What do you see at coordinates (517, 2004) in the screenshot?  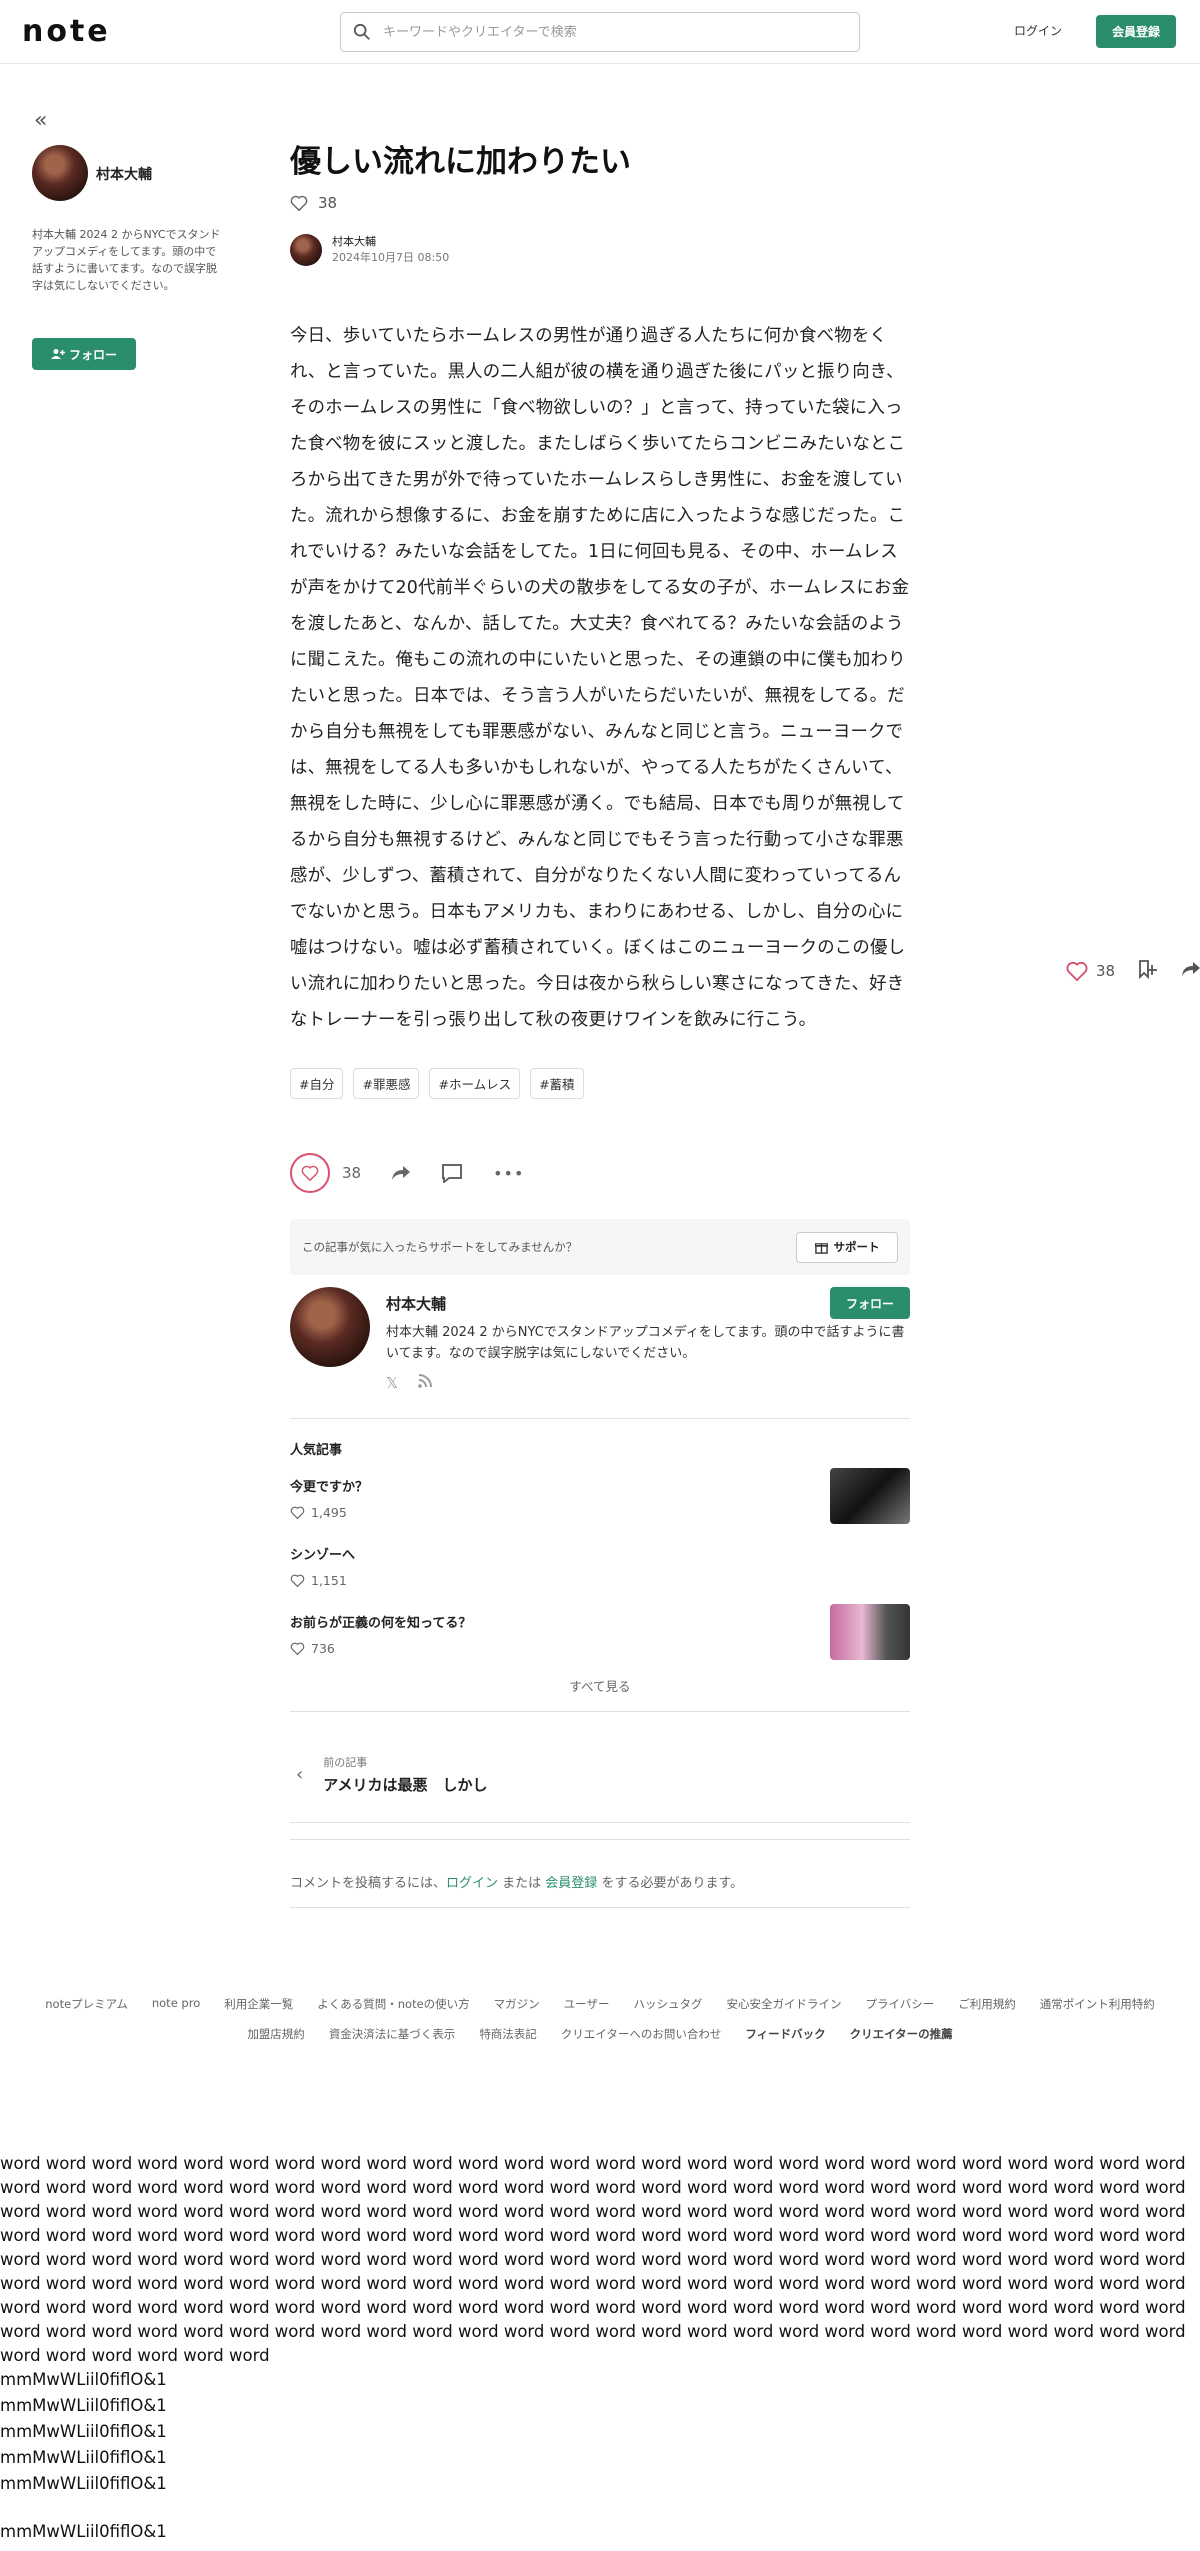 I see `footer-link: マガジン` at bounding box center [517, 2004].